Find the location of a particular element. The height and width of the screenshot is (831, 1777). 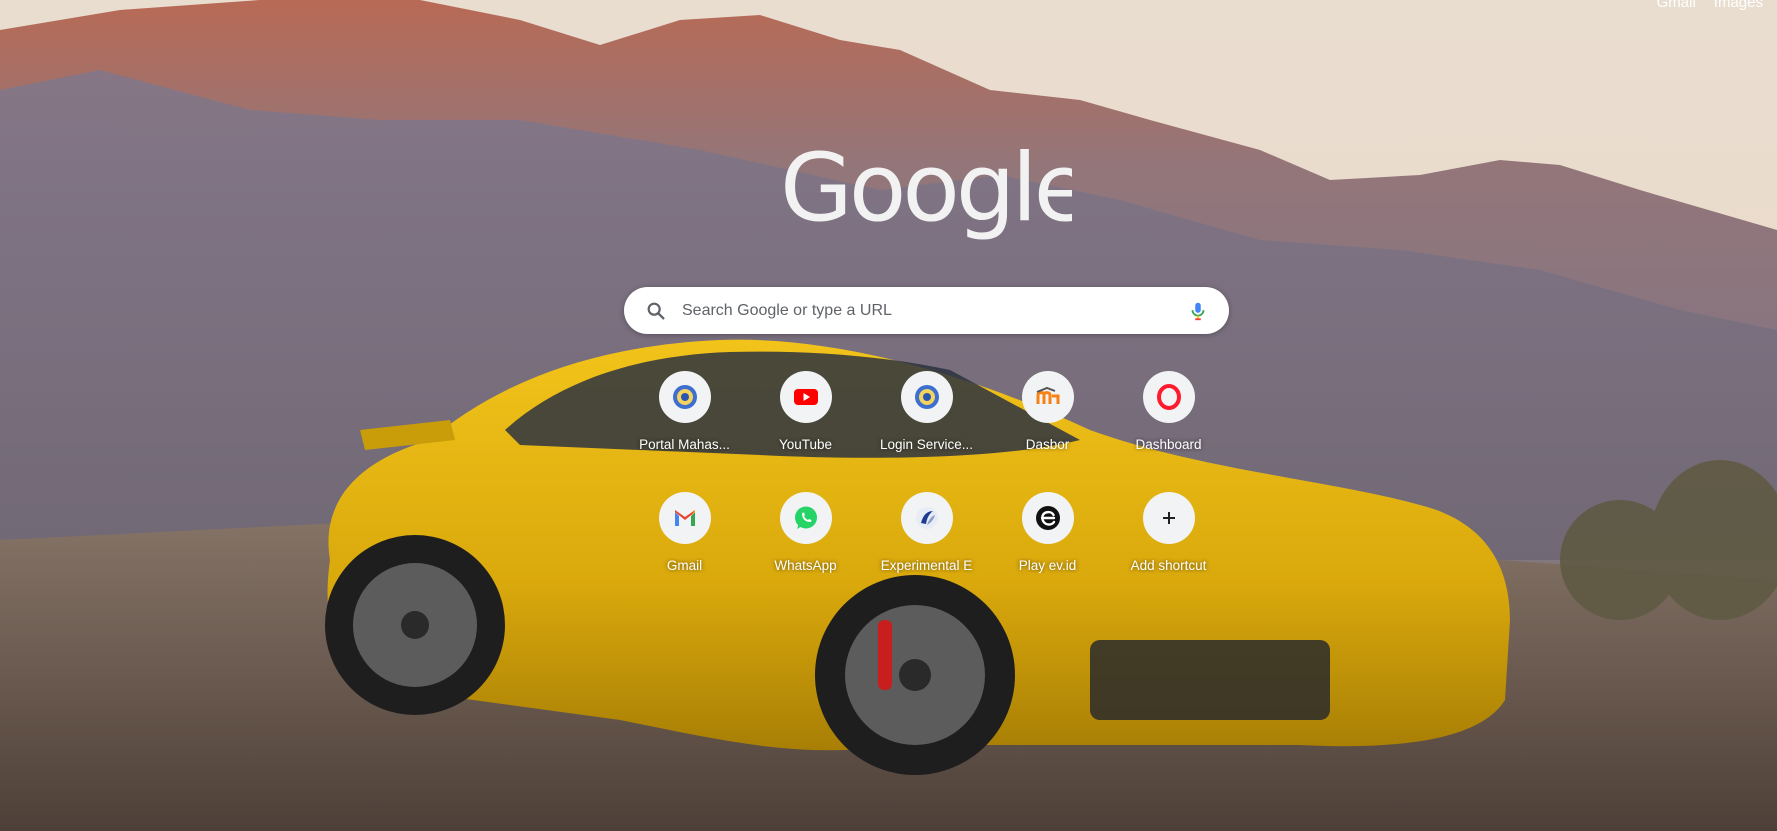

ev-icon is located at coordinates (1047, 518).